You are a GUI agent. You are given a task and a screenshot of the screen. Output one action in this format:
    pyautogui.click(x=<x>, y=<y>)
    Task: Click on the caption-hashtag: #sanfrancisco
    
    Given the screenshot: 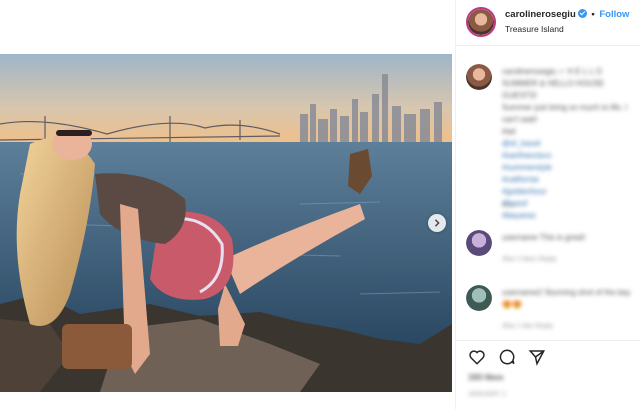 What is the action you would take?
    pyautogui.click(x=569, y=156)
    